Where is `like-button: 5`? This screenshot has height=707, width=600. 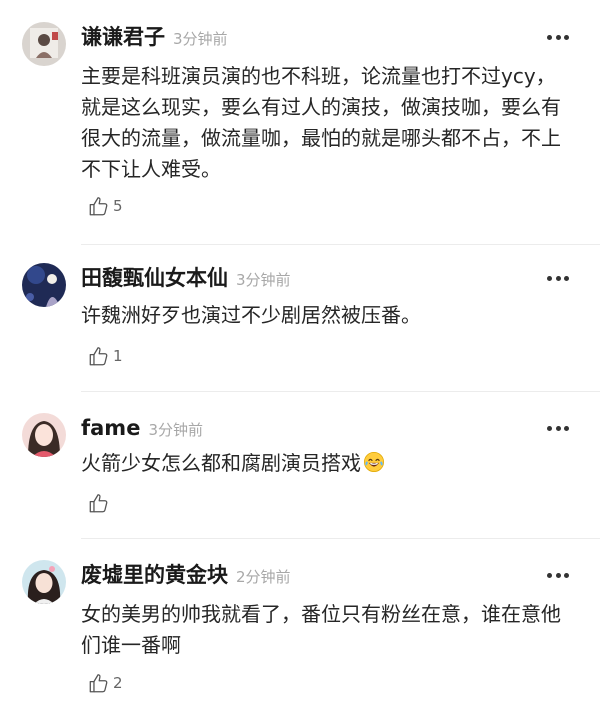 like-button: 5 is located at coordinates (105, 206).